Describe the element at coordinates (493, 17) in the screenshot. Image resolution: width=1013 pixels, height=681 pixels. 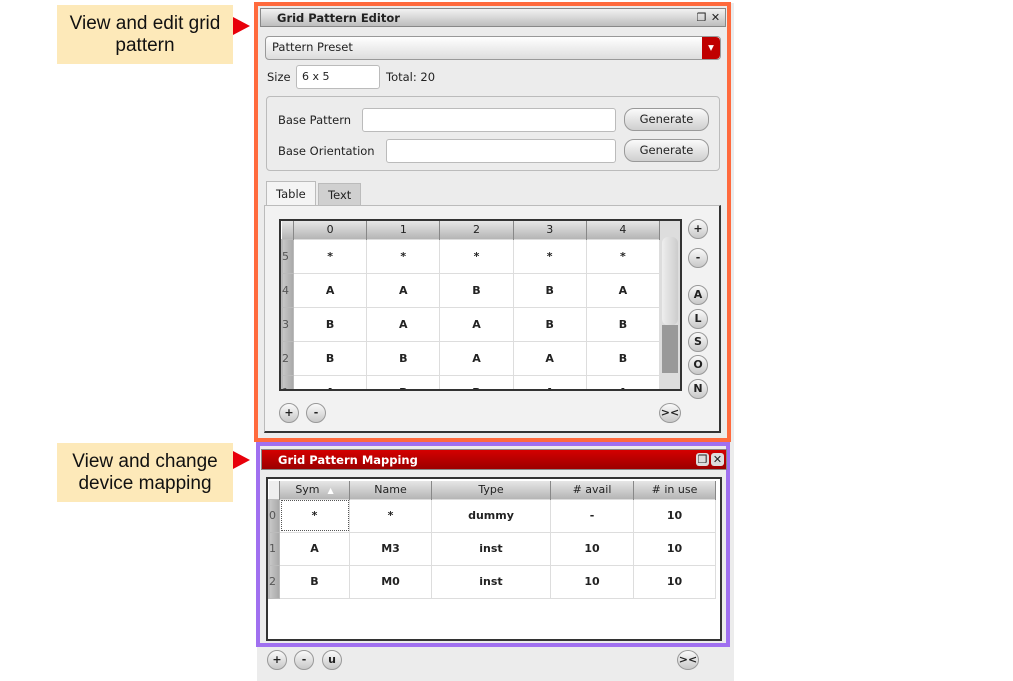
I see `editor-title-bar: Grid Pattern Editor ❐ ✕` at that location.